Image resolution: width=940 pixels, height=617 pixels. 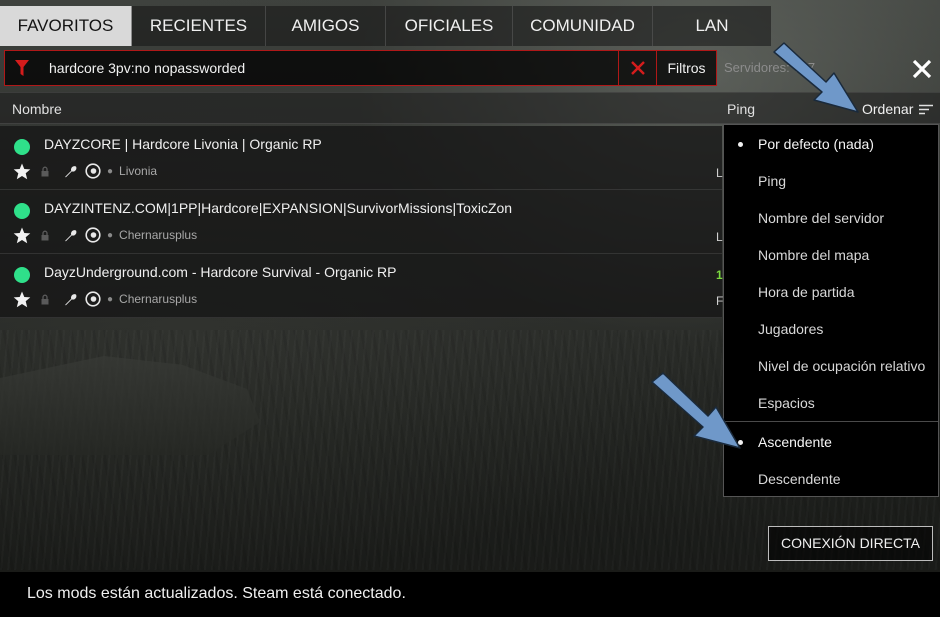 What do you see at coordinates (831, 421) in the screenshot?
I see `sort-divider` at bounding box center [831, 421].